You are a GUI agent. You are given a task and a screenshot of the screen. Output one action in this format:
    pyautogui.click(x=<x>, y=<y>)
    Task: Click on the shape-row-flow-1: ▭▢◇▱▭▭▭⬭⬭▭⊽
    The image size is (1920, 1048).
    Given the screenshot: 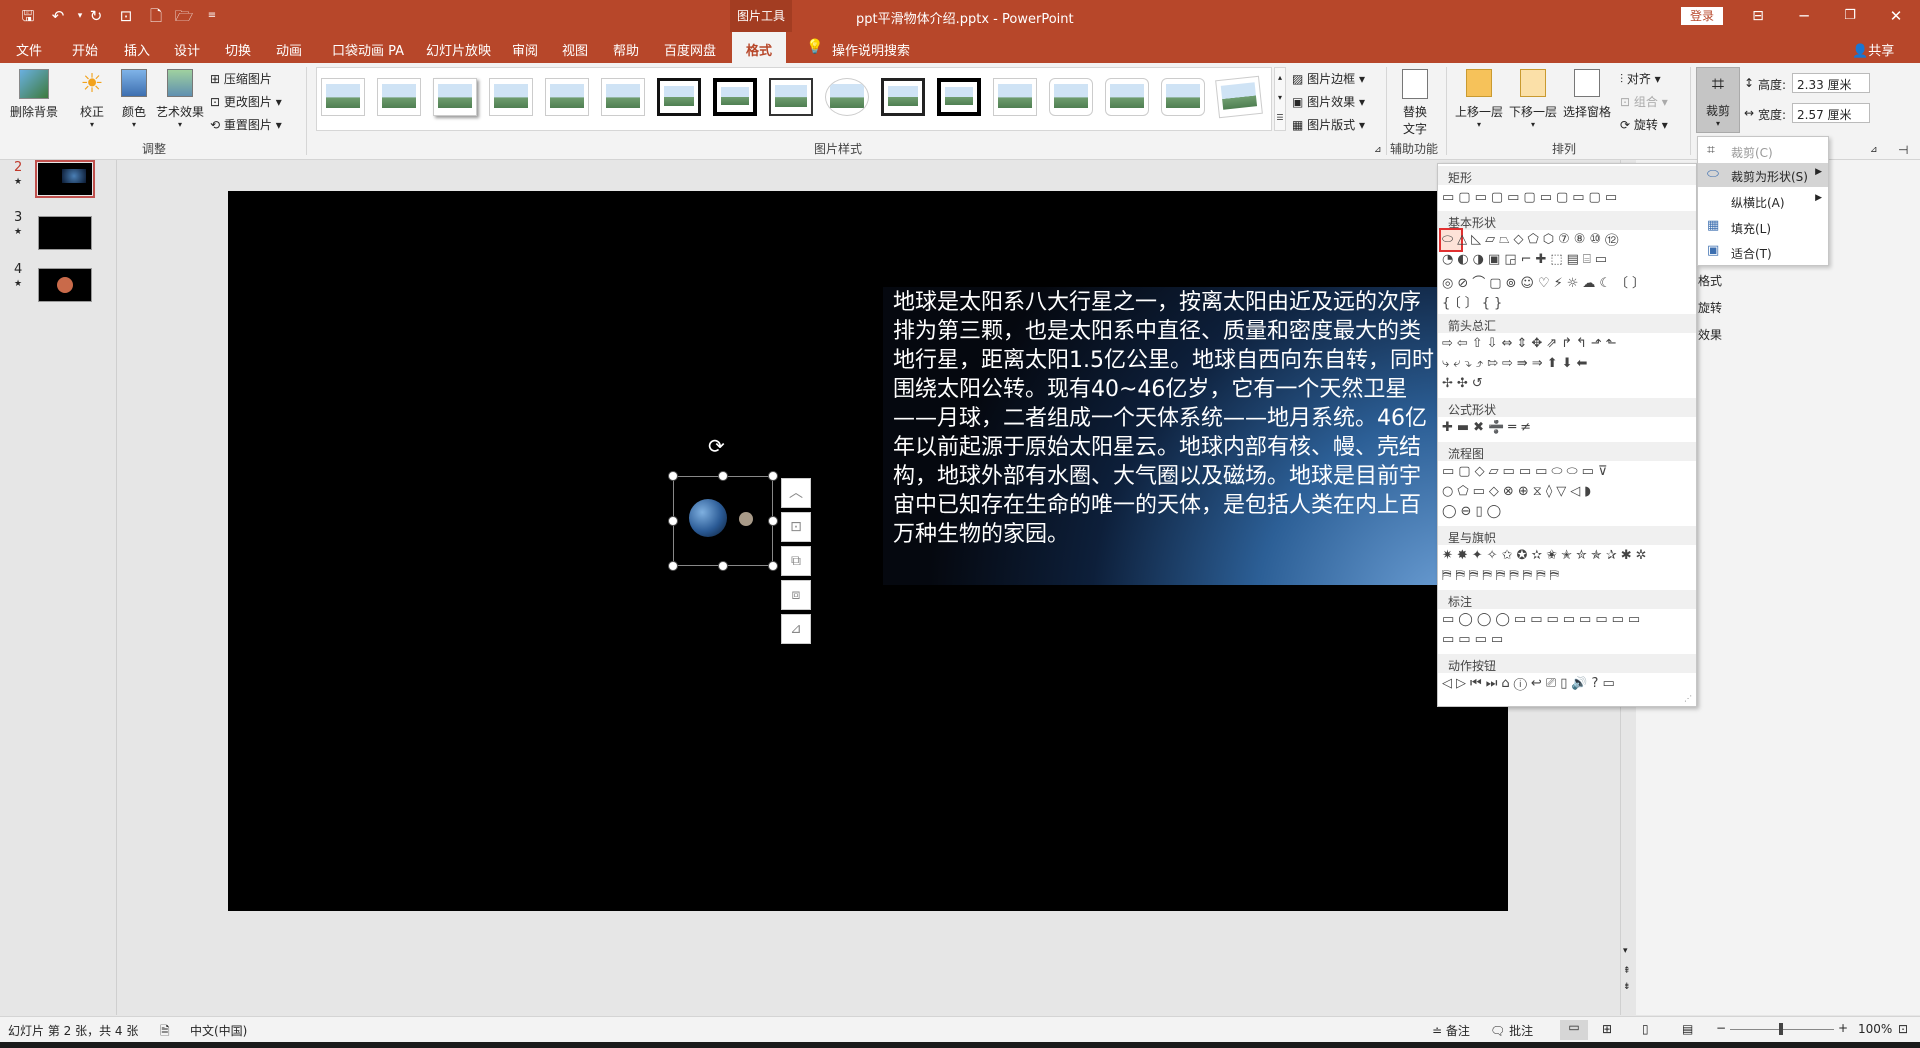 What is the action you would take?
    pyautogui.click(x=1568, y=471)
    